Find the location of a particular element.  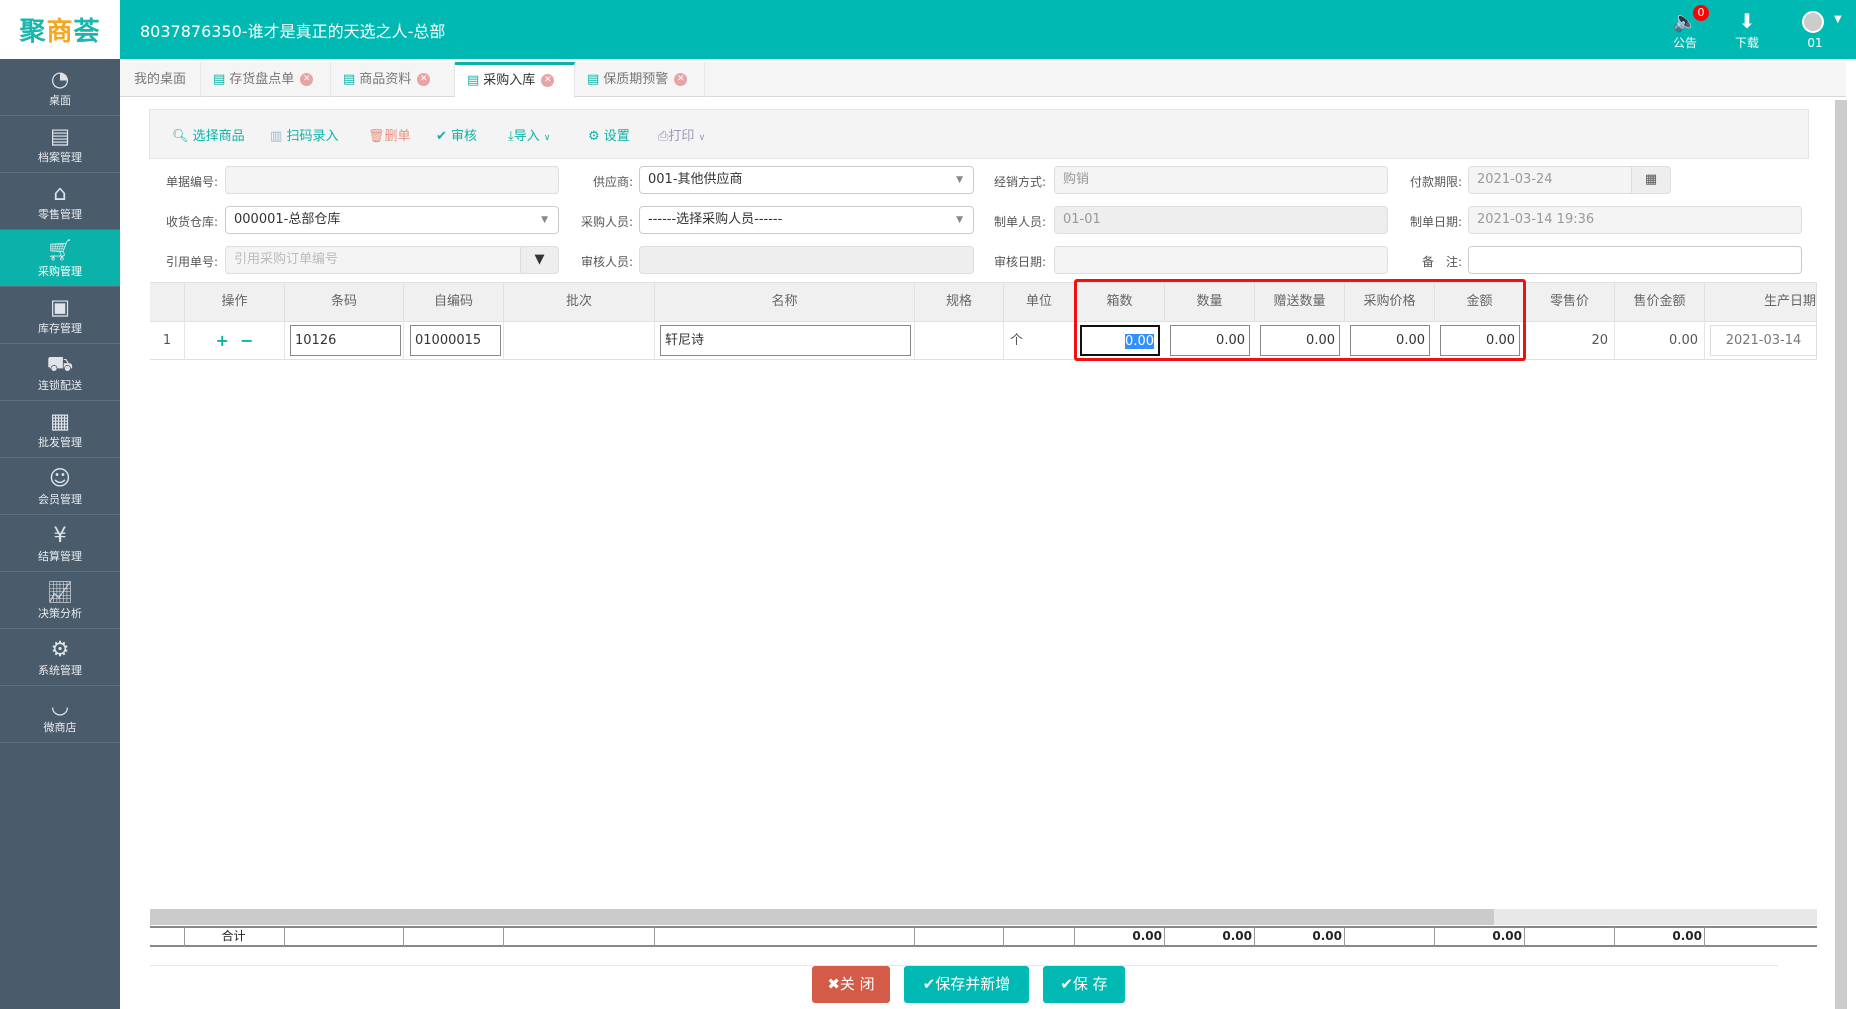

delete-button: 🗑︎删单 is located at coordinates (389, 134).